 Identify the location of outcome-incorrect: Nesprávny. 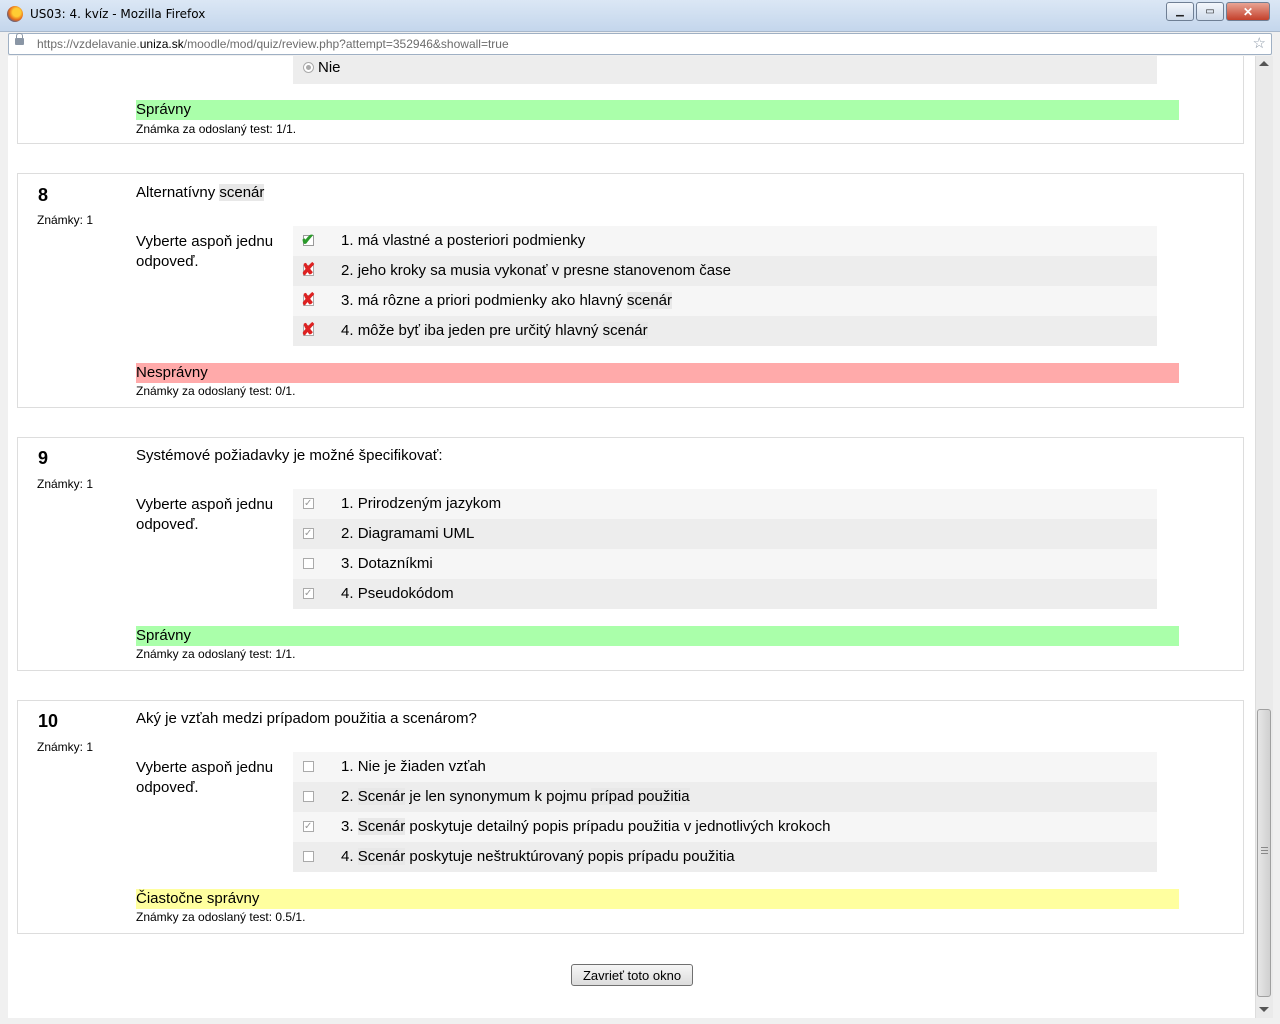
(657, 373).